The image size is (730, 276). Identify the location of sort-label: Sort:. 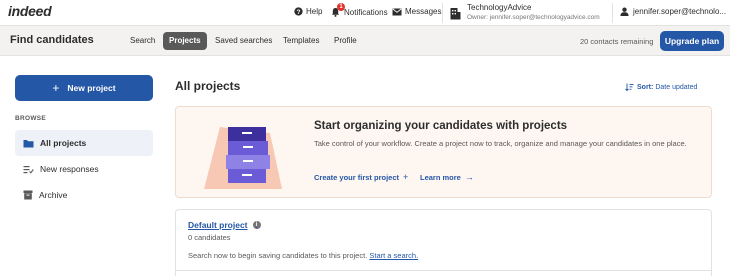
(645, 87).